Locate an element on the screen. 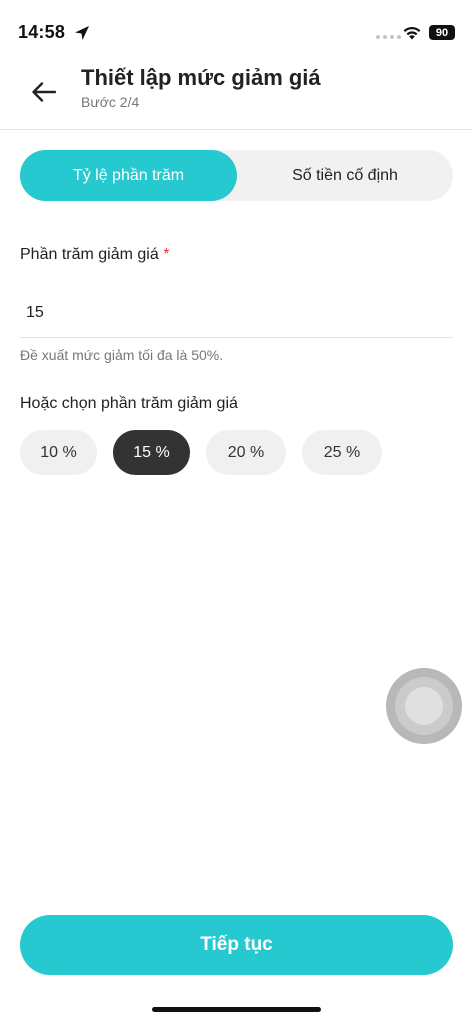 The width and height of the screenshot is (473, 1024). preset-label: Hoặc chọn phần trăm giảm giá is located at coordinates (129, 403).